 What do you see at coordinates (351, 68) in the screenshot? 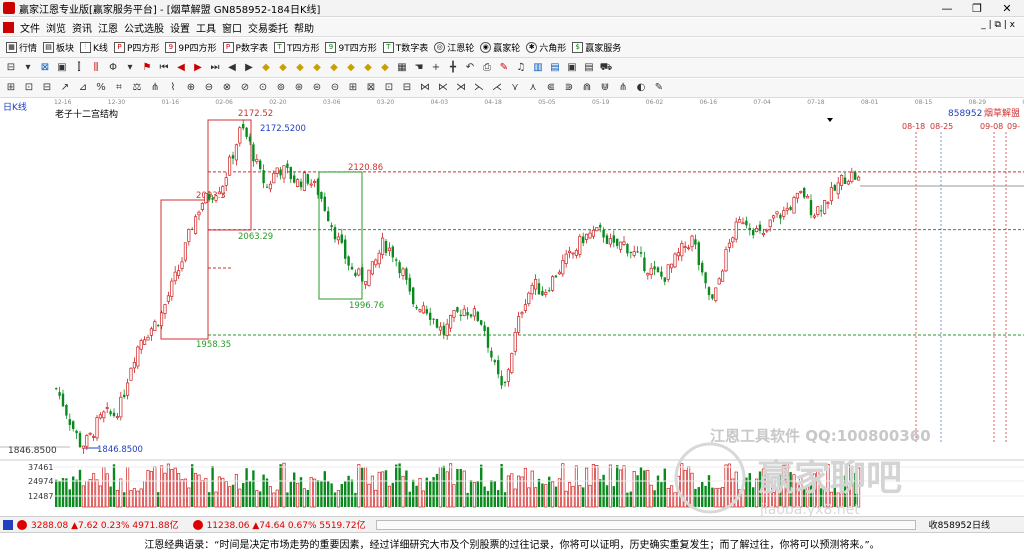
I see `diamond-6-icon: ◆` at bounding box center [351, 68].